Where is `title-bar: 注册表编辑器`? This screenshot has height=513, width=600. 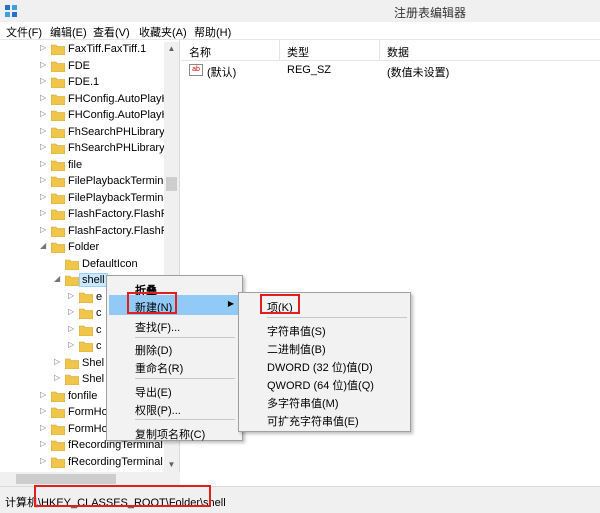
title-bar: 注册表编辑器 is located at coordinates (300, 11).